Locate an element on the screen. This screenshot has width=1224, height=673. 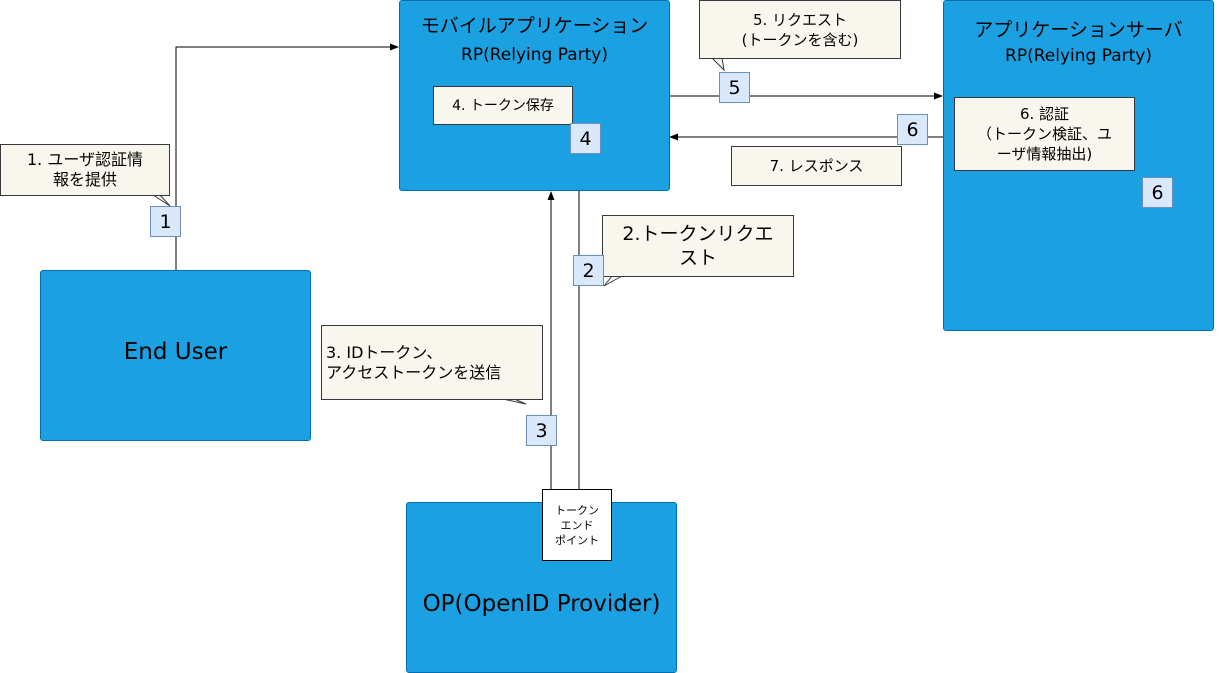
token-endpoint-label: トークン エンド ポイント is located at coordinates (577, 525).